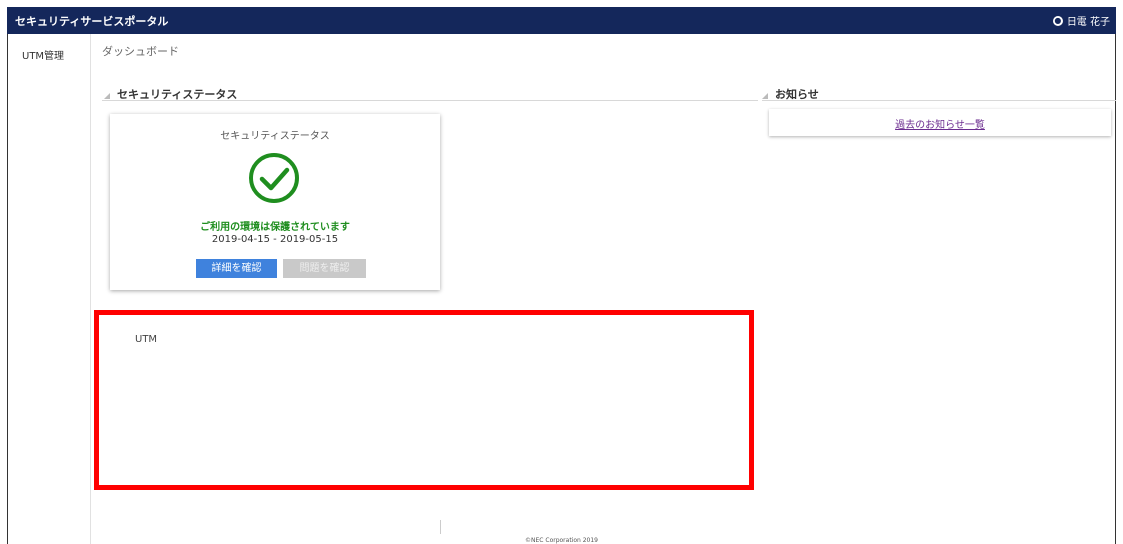 This screenshot has width=1123, height=544. I want to click on past-news-link: 過去のお知らせ一覧, so click(940, 123).